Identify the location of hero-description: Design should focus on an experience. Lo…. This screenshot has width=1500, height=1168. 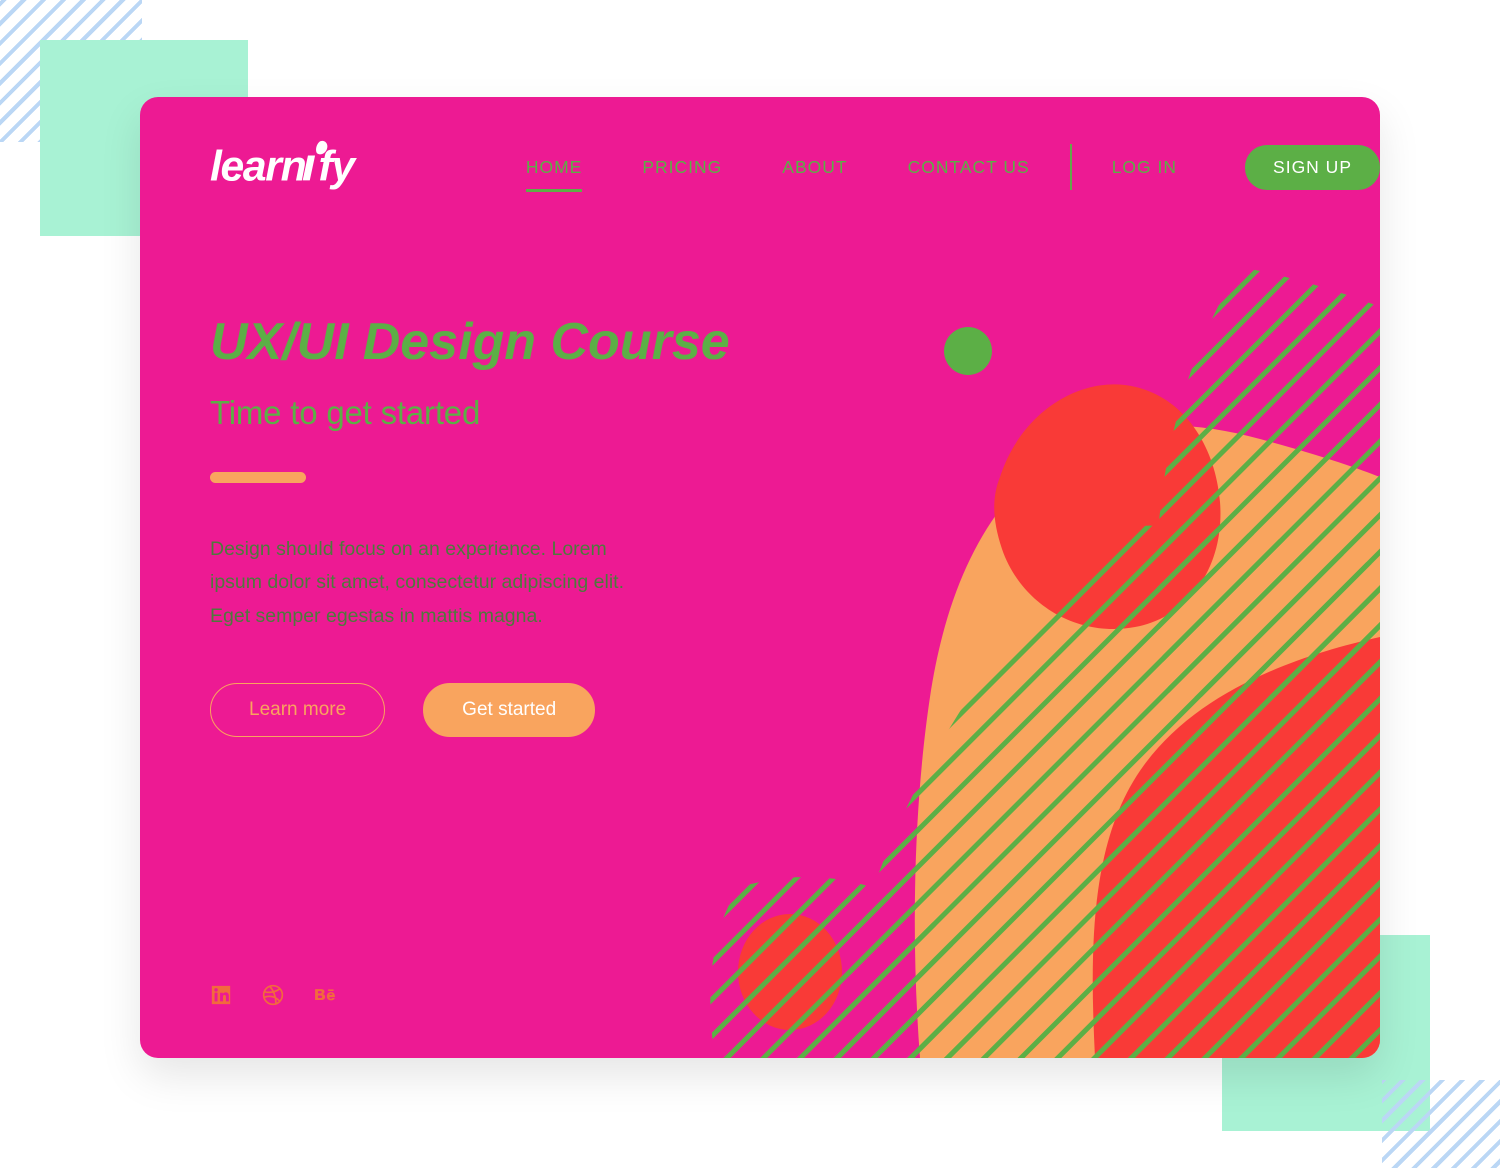
(417, 582).